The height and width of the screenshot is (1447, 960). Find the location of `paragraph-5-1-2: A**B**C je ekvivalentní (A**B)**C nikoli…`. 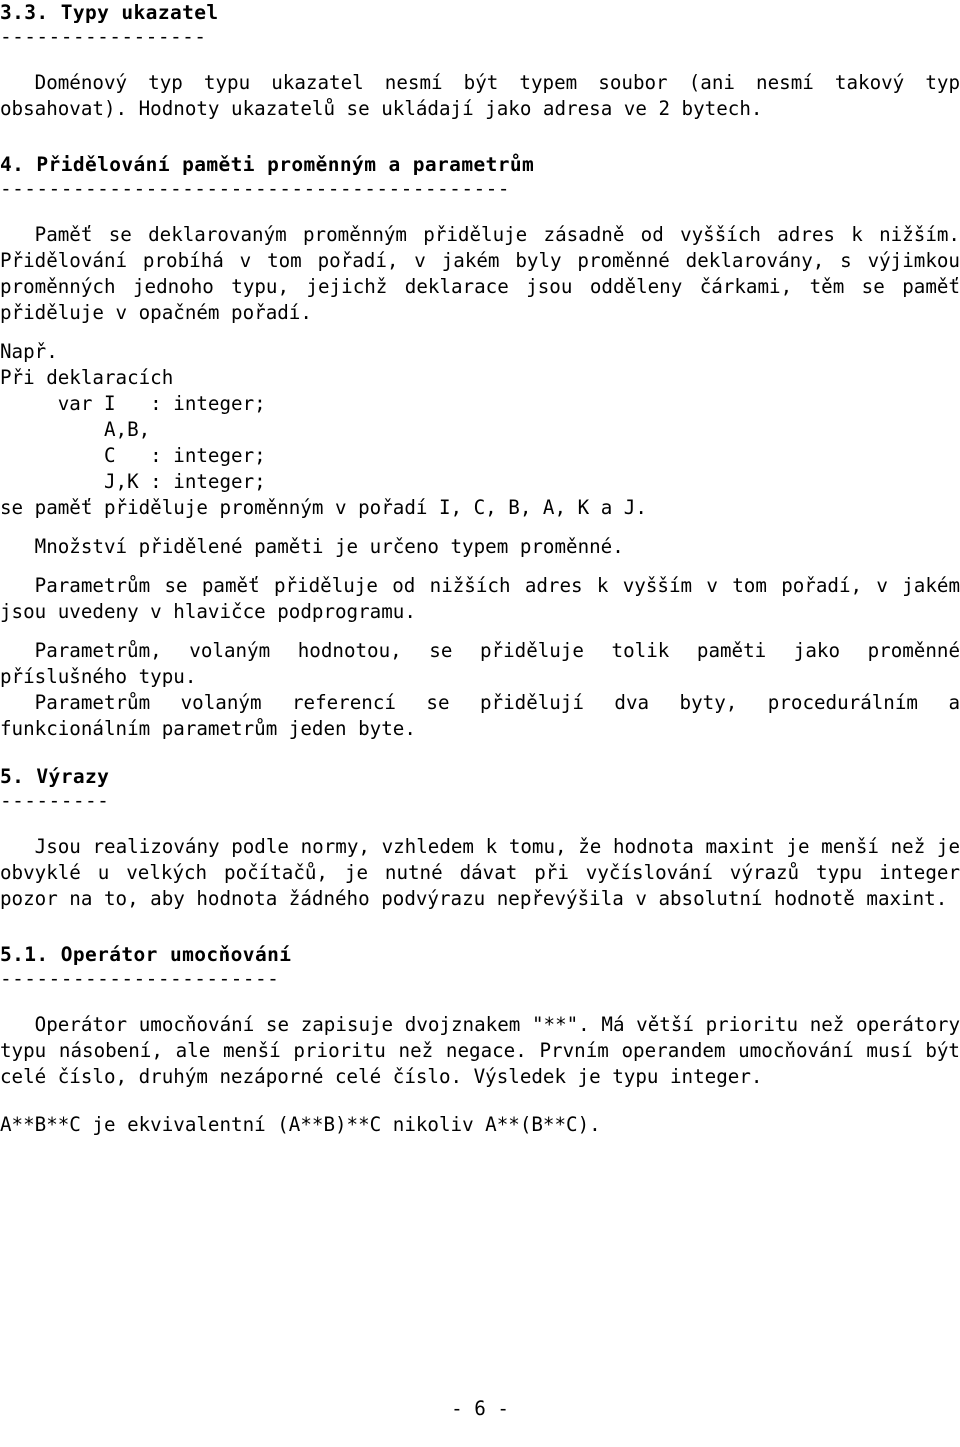

paragraph-5-1-2: A**B**C je ekvivalentní (A**B)**C nikoli… is located at coordinates (300, 1124).